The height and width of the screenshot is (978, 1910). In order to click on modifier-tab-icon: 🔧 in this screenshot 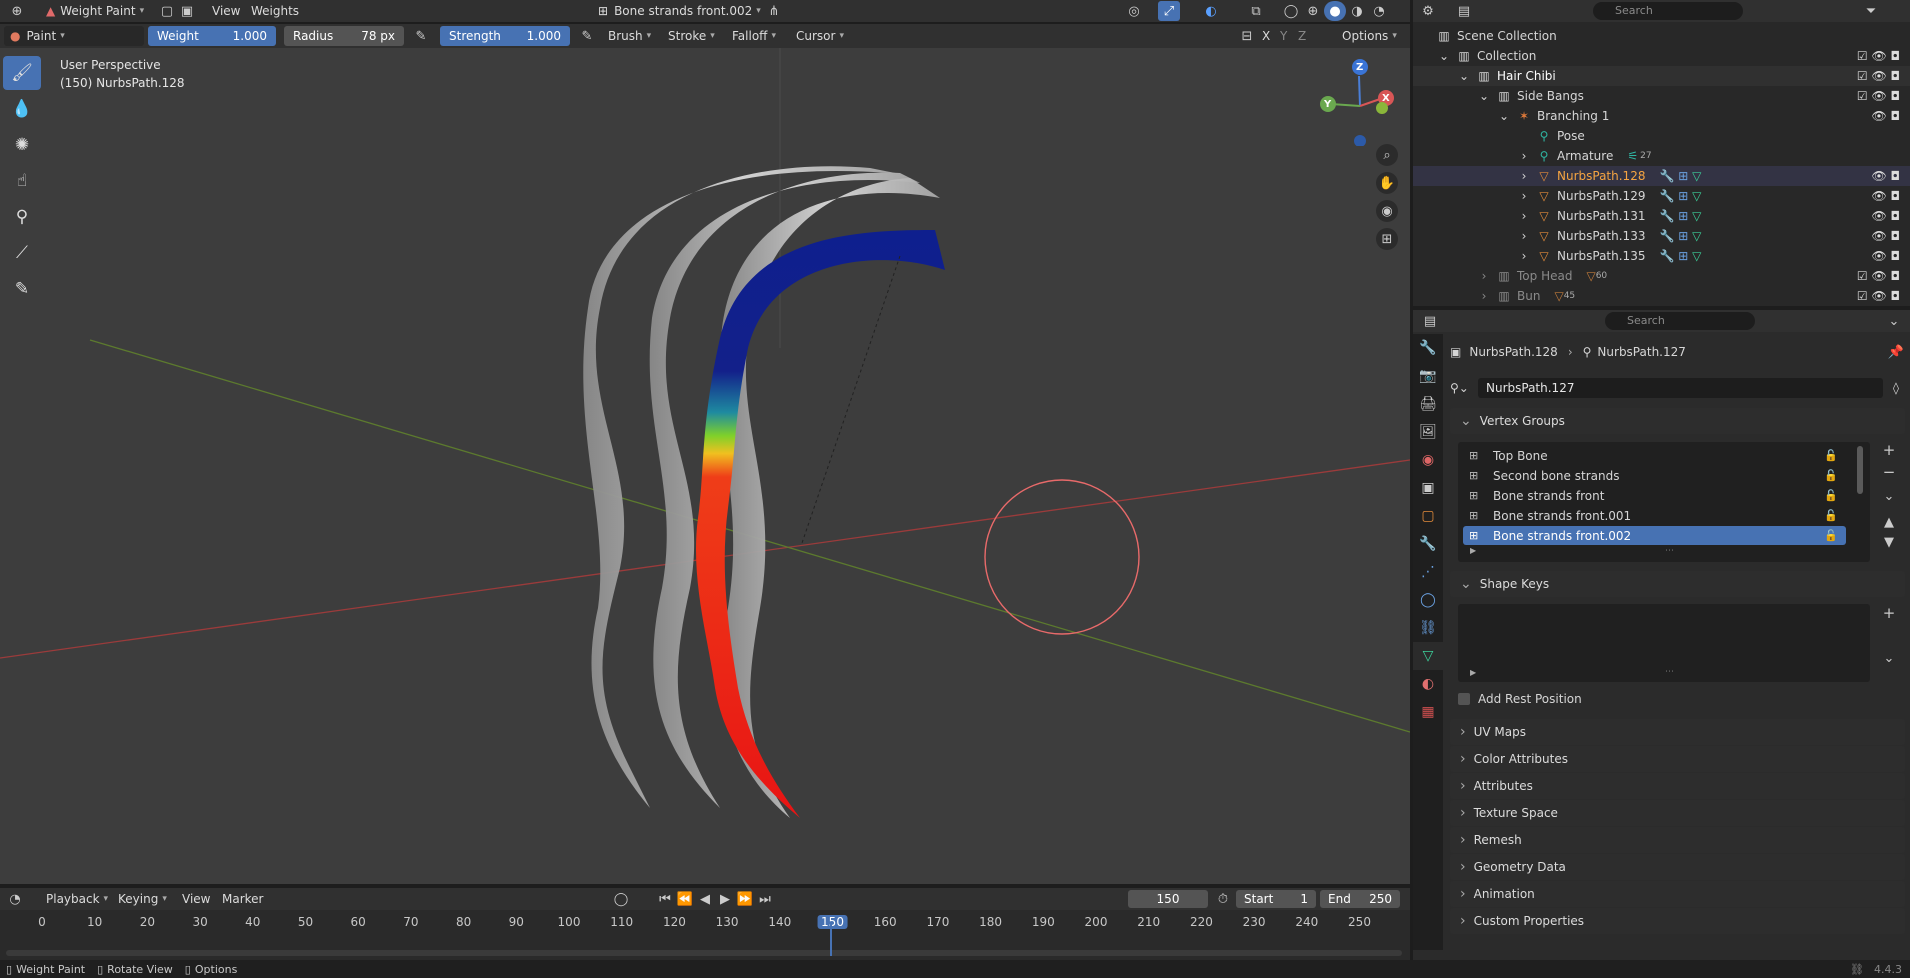, I will do `click(1428, 544)`.